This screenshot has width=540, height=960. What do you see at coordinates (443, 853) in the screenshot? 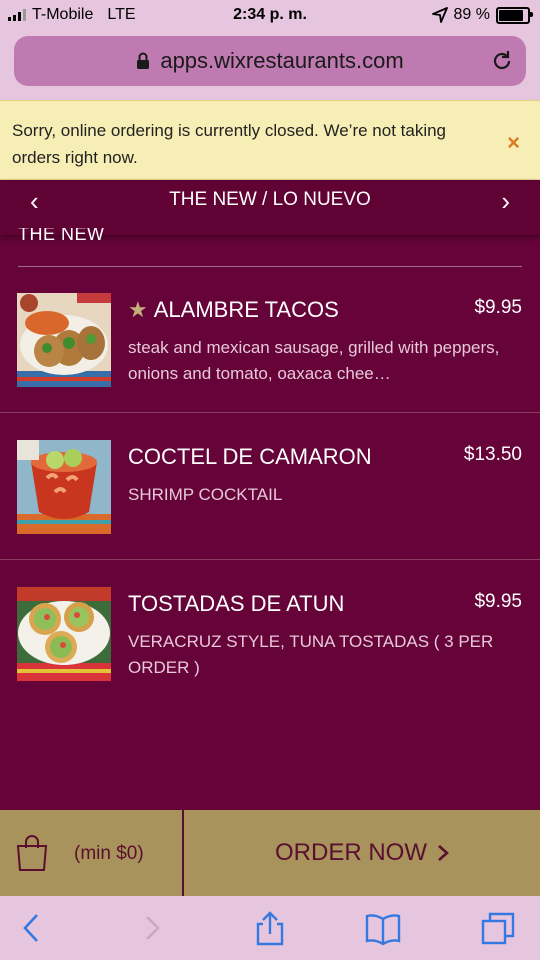
I see `chevron-right-icon` at bounding box center [443, 853].